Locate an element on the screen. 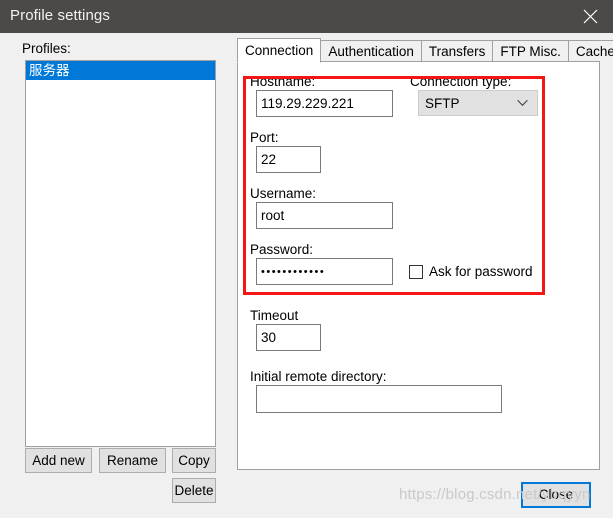 This screenshot has height=518, width=613. close-x-icon is located at coordinates (590, 16).